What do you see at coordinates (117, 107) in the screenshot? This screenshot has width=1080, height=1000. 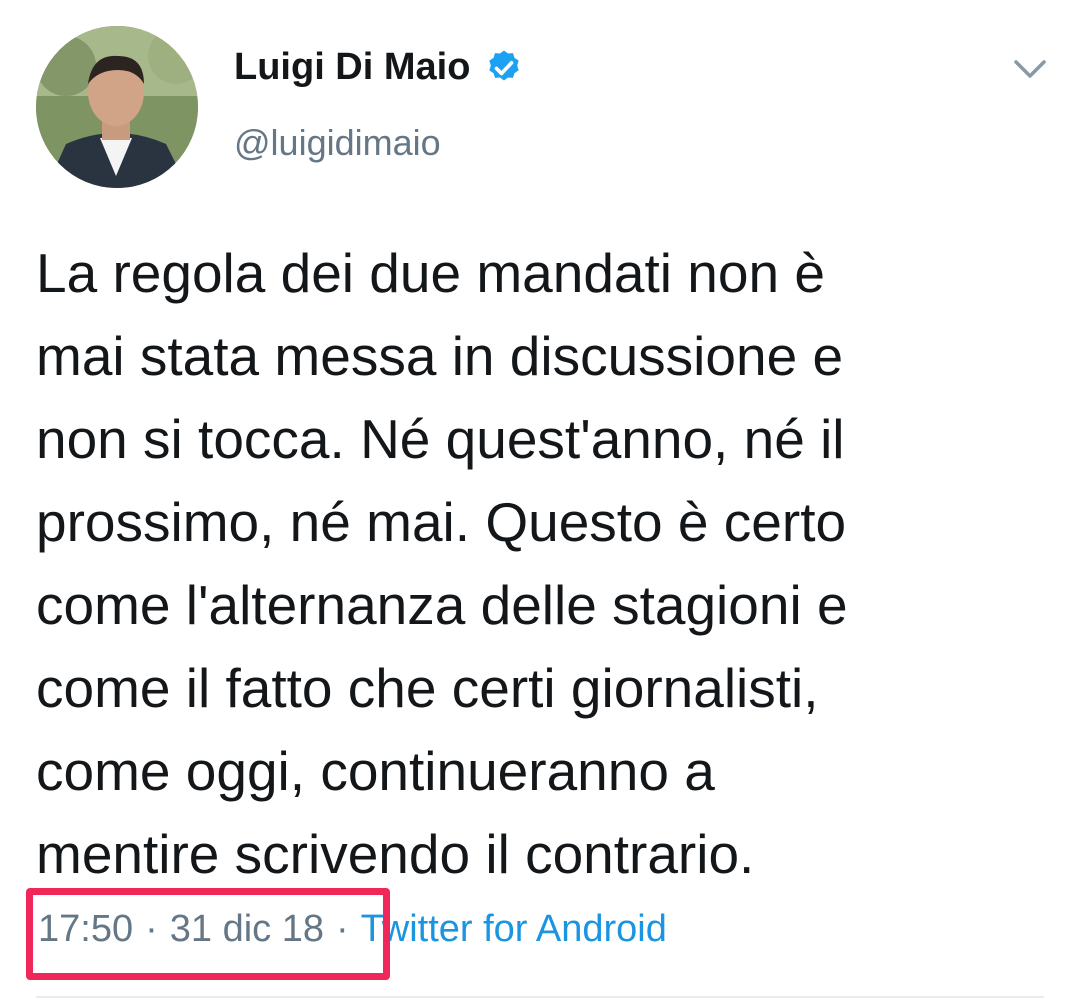 I see `avatar` at bounding box center [117, 107].